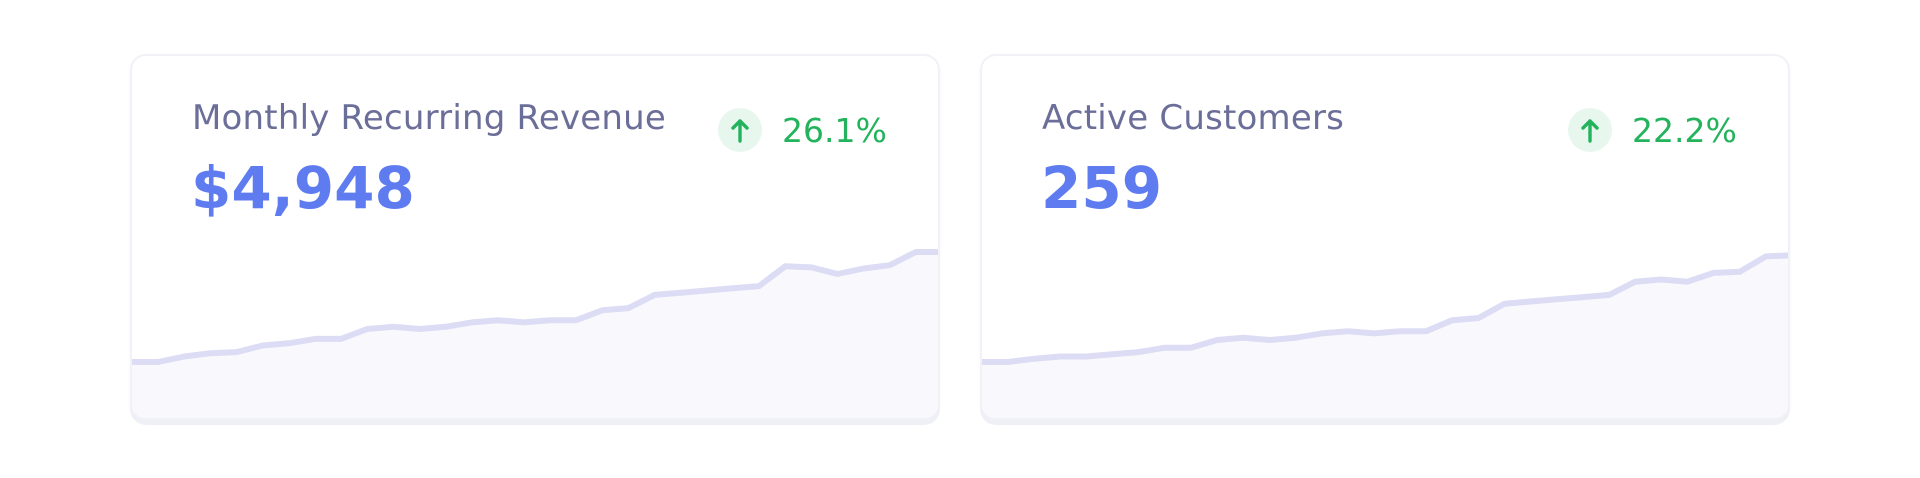 The height and width of the screenshot is (478, 1920). Describe the element at coordinates (303, 188) in the screenshot. I see `kpi-value: $4,948` at that location.